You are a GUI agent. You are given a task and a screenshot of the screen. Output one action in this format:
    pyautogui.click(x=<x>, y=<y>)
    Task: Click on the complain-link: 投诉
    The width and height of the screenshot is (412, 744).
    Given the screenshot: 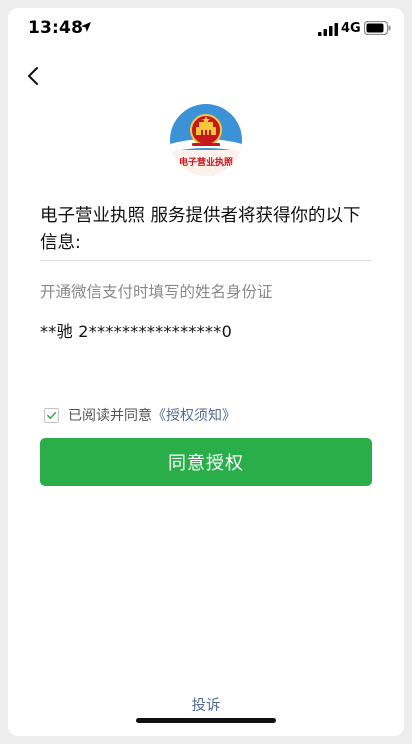 What is the action you would take?
    pyautogui.click(x=206, y=704)
    